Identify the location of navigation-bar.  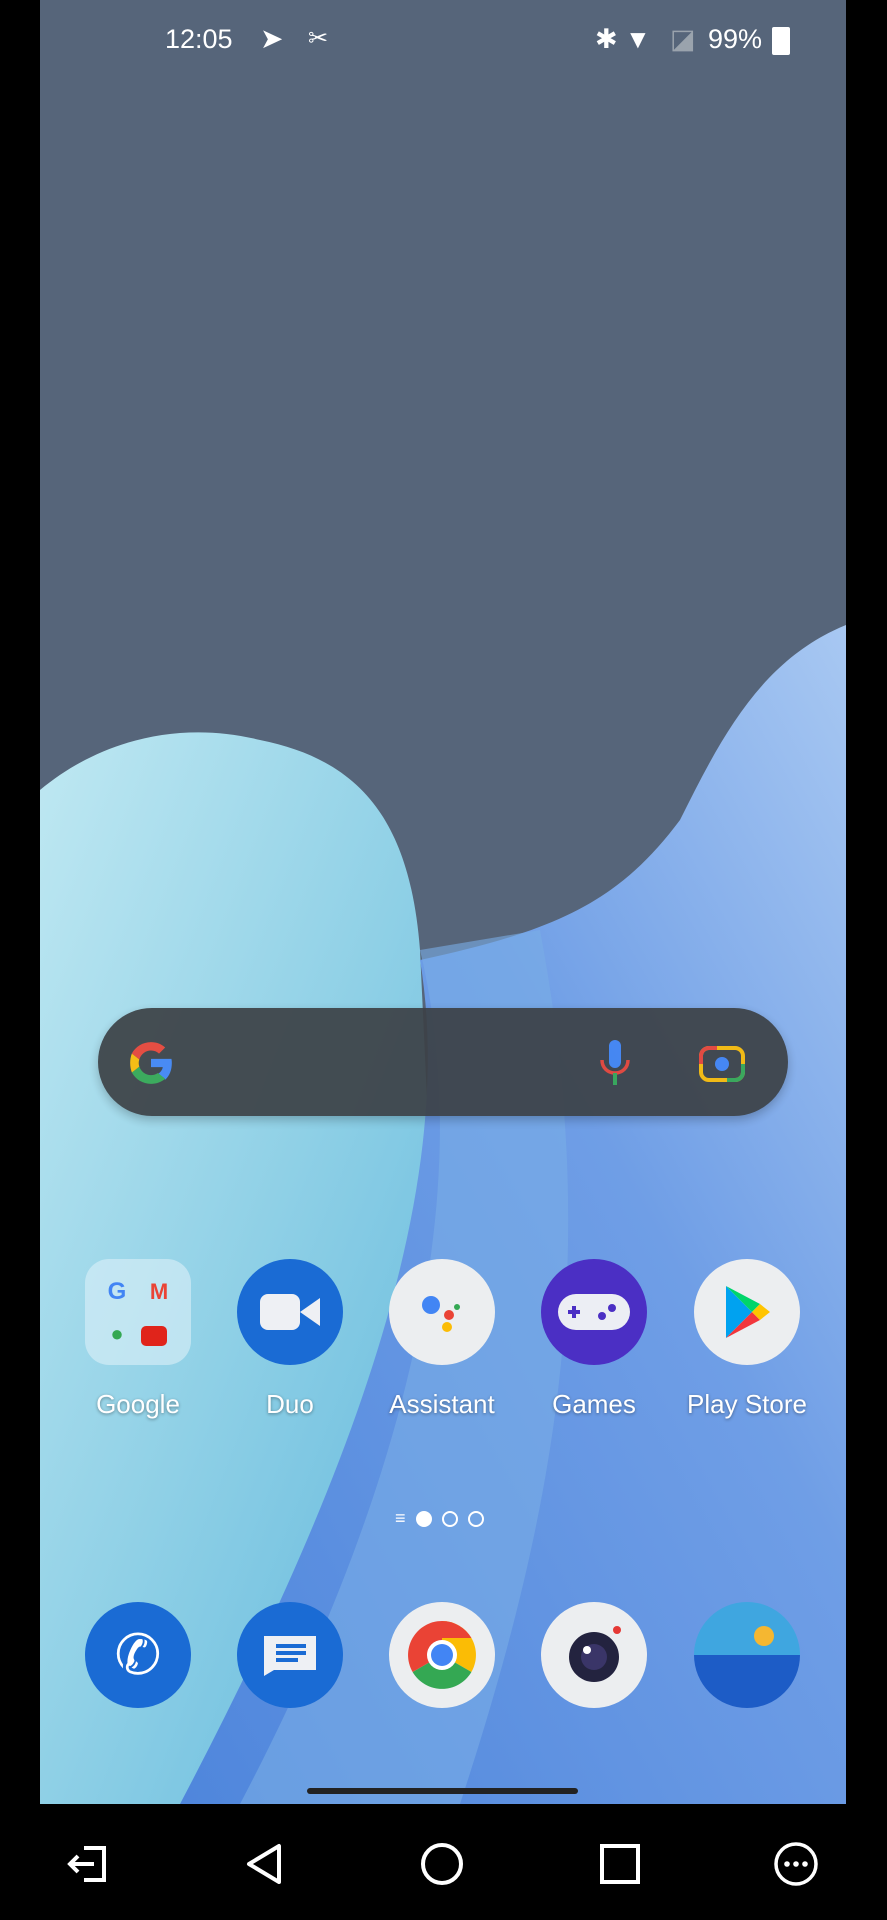
(443, 1862).